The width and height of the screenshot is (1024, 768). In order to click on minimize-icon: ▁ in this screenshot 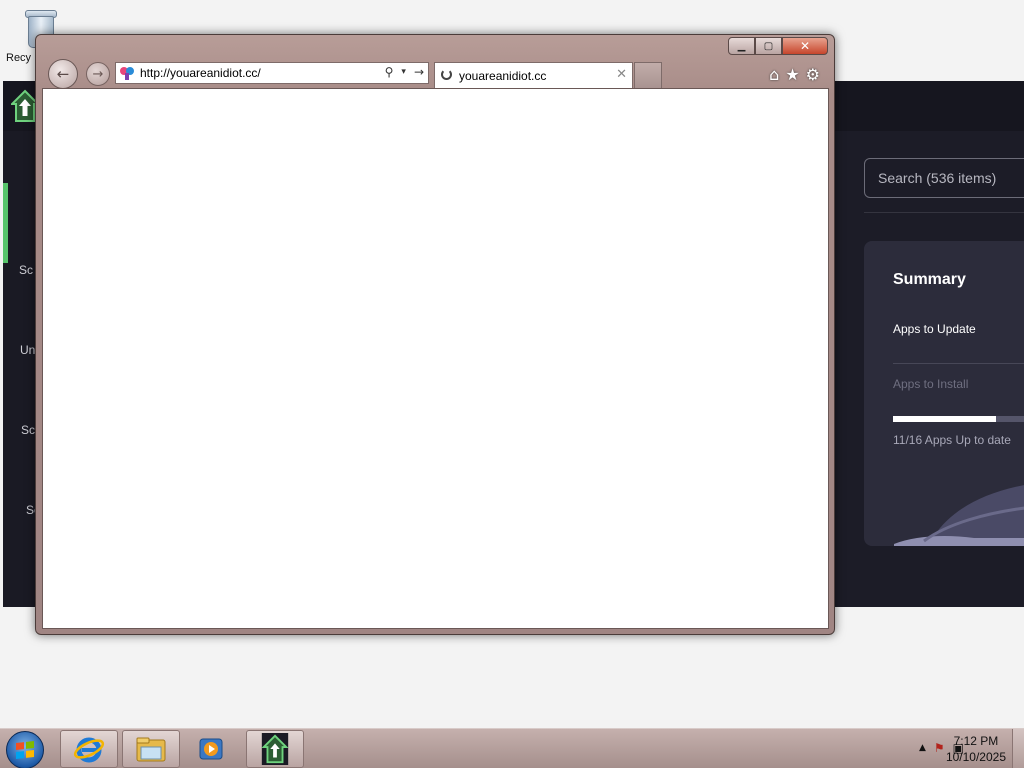, I will do `click(741, 46)`.